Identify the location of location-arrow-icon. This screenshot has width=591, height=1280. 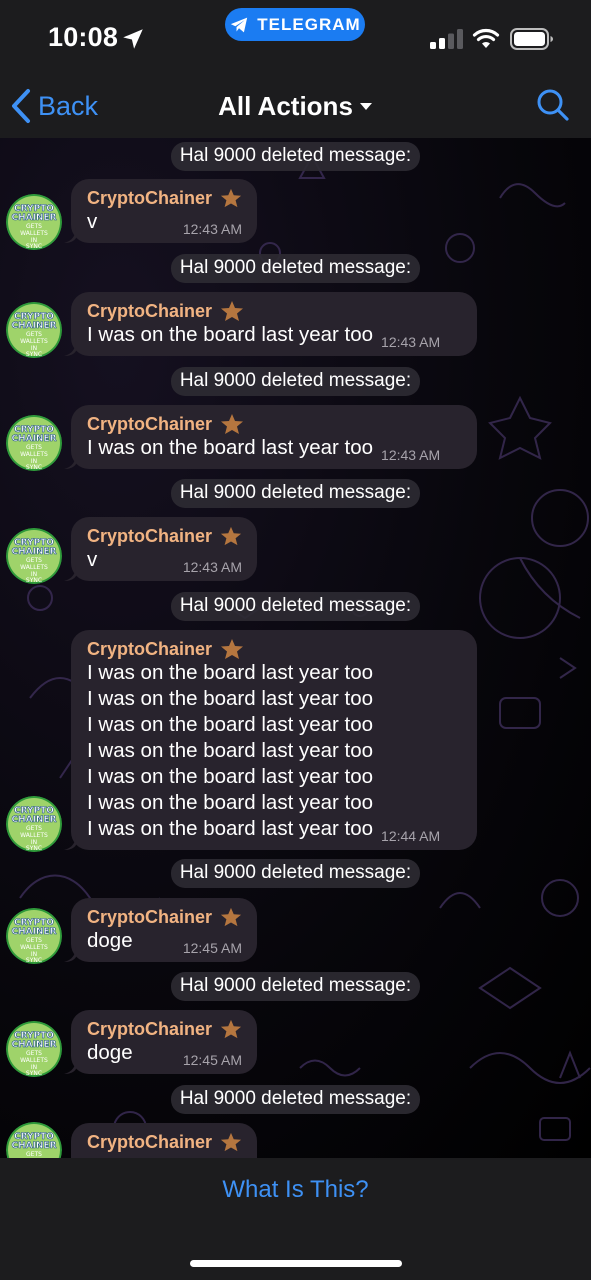
(133, 39).